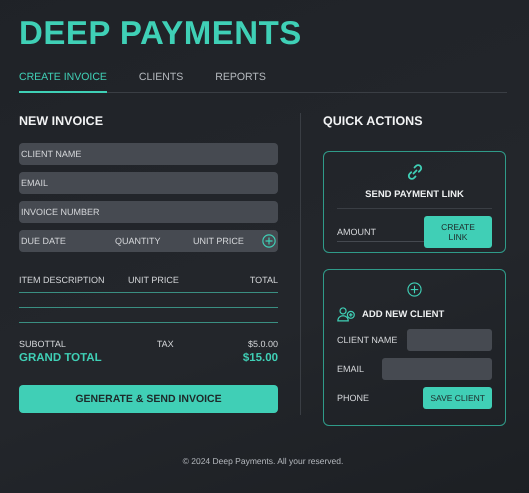 Image resolution: width=529 pixels, height=493 pixels. What do you see at coordinates (165, 344) in the screenshot?
I see `tax-label: TAX` at bounding box center [165, 344].